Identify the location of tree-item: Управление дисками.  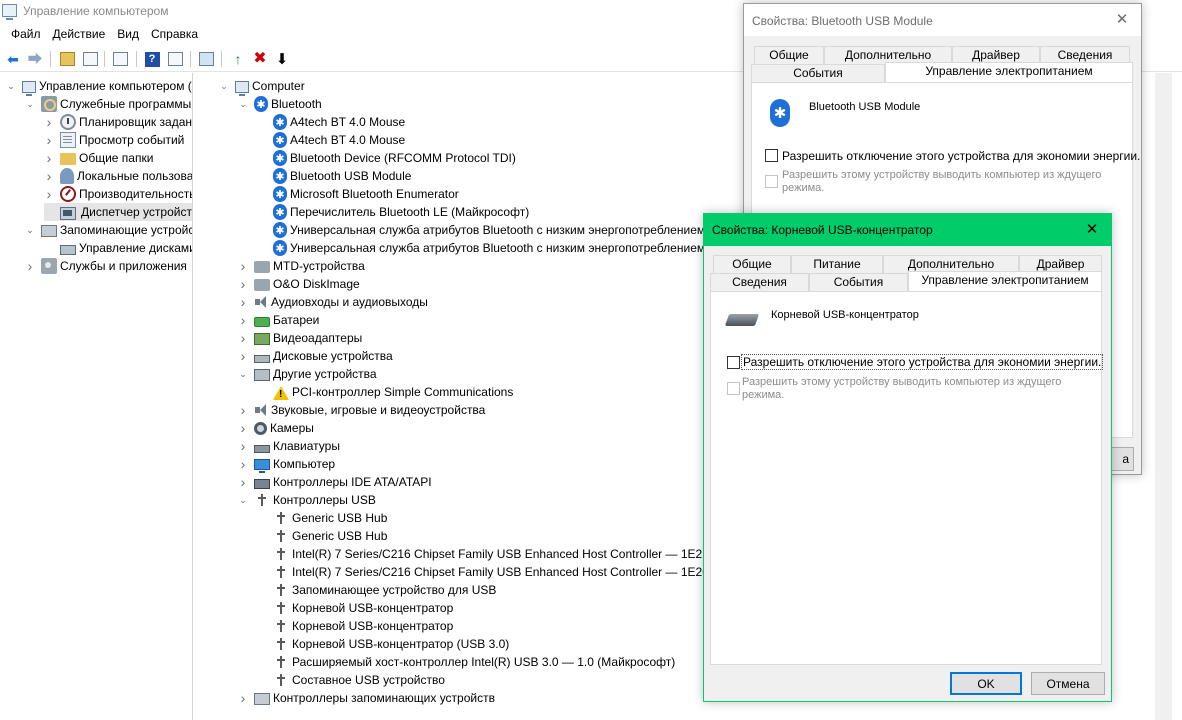
(118, 248).